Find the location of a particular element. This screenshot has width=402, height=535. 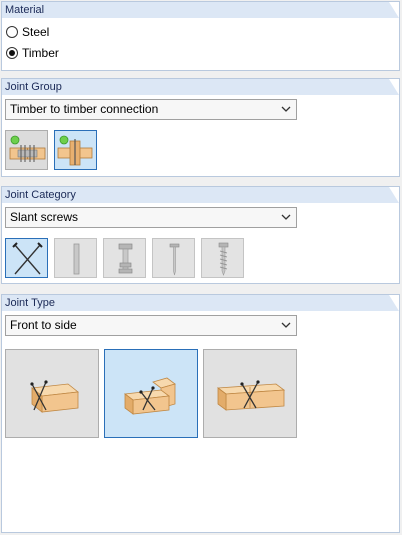

screw-icon is located at coordinates (223, 259).